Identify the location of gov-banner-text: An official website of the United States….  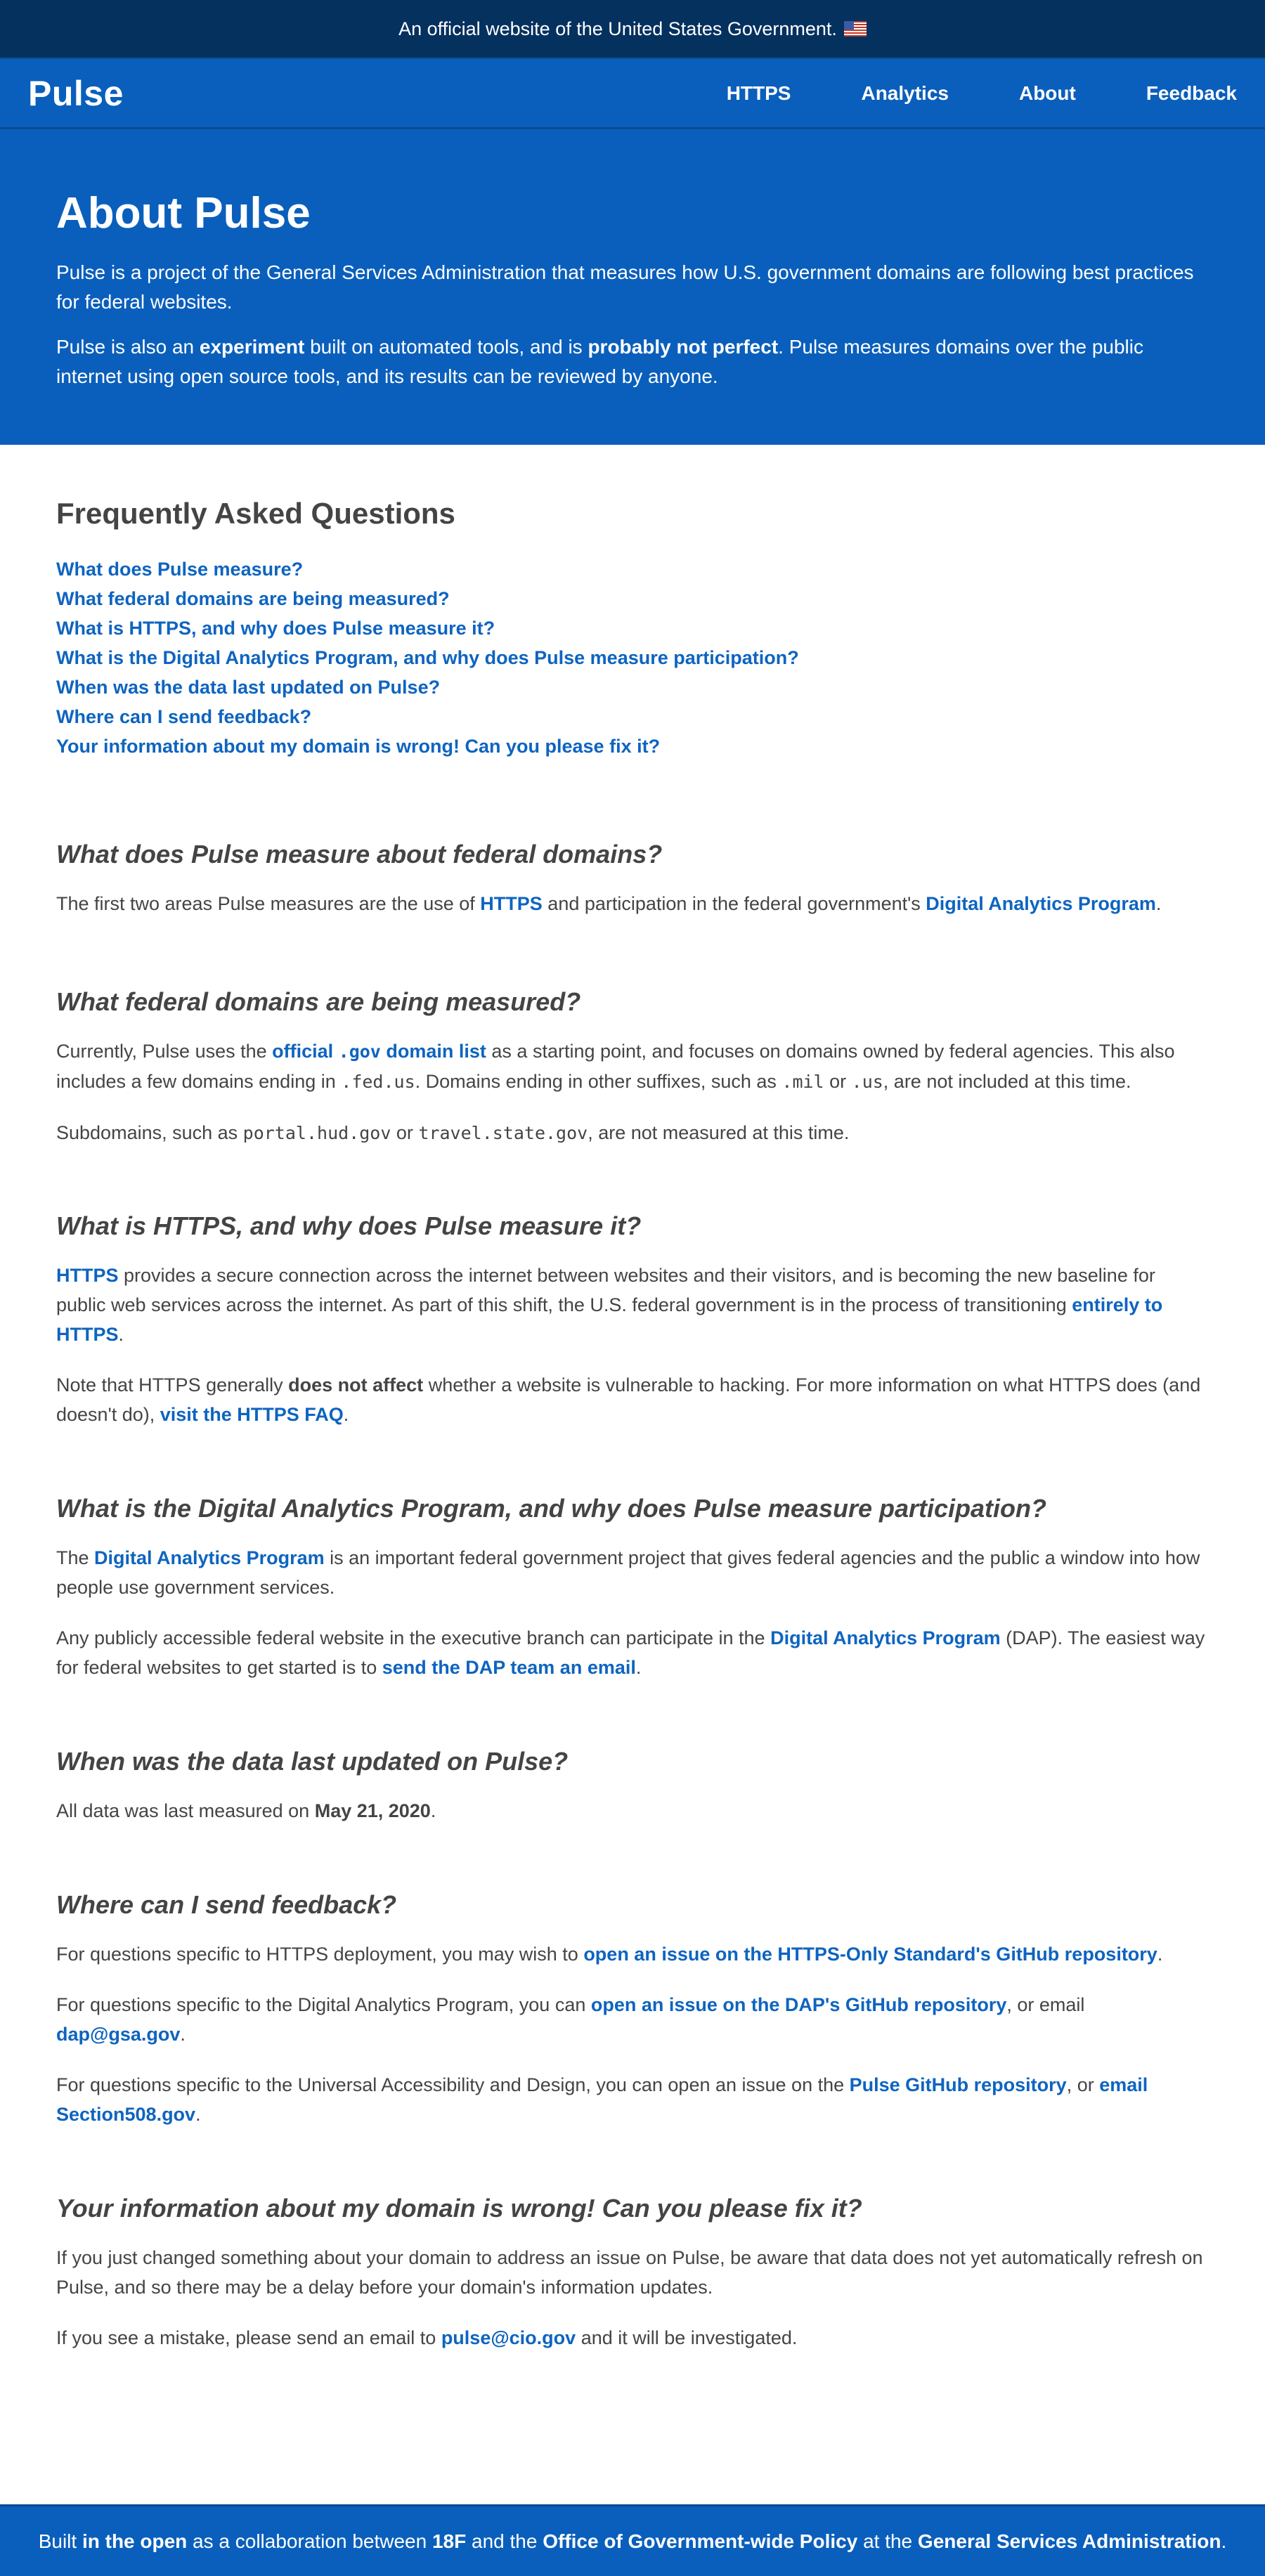
(617, 28).